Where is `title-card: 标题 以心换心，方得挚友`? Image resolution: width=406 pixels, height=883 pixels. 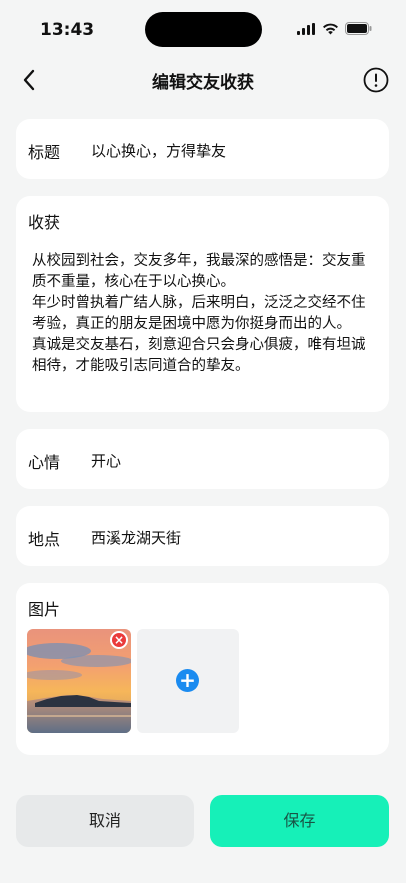
title-card: 标题 以心换心，方得挚友 is located at coordinates (202, 149).